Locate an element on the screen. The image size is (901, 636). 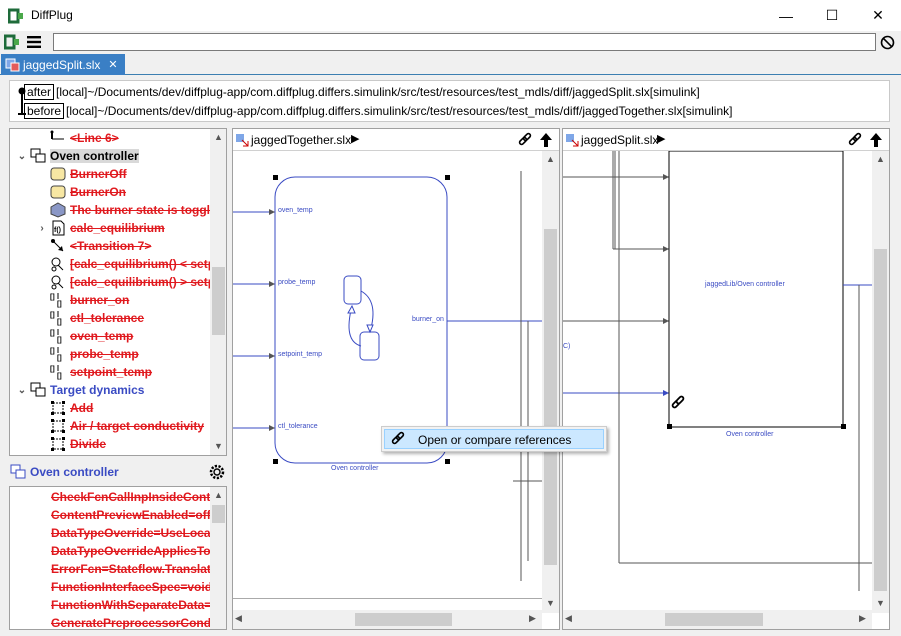
tree-item: ⌄ Target dynamics is located at coordinates (110, 390).